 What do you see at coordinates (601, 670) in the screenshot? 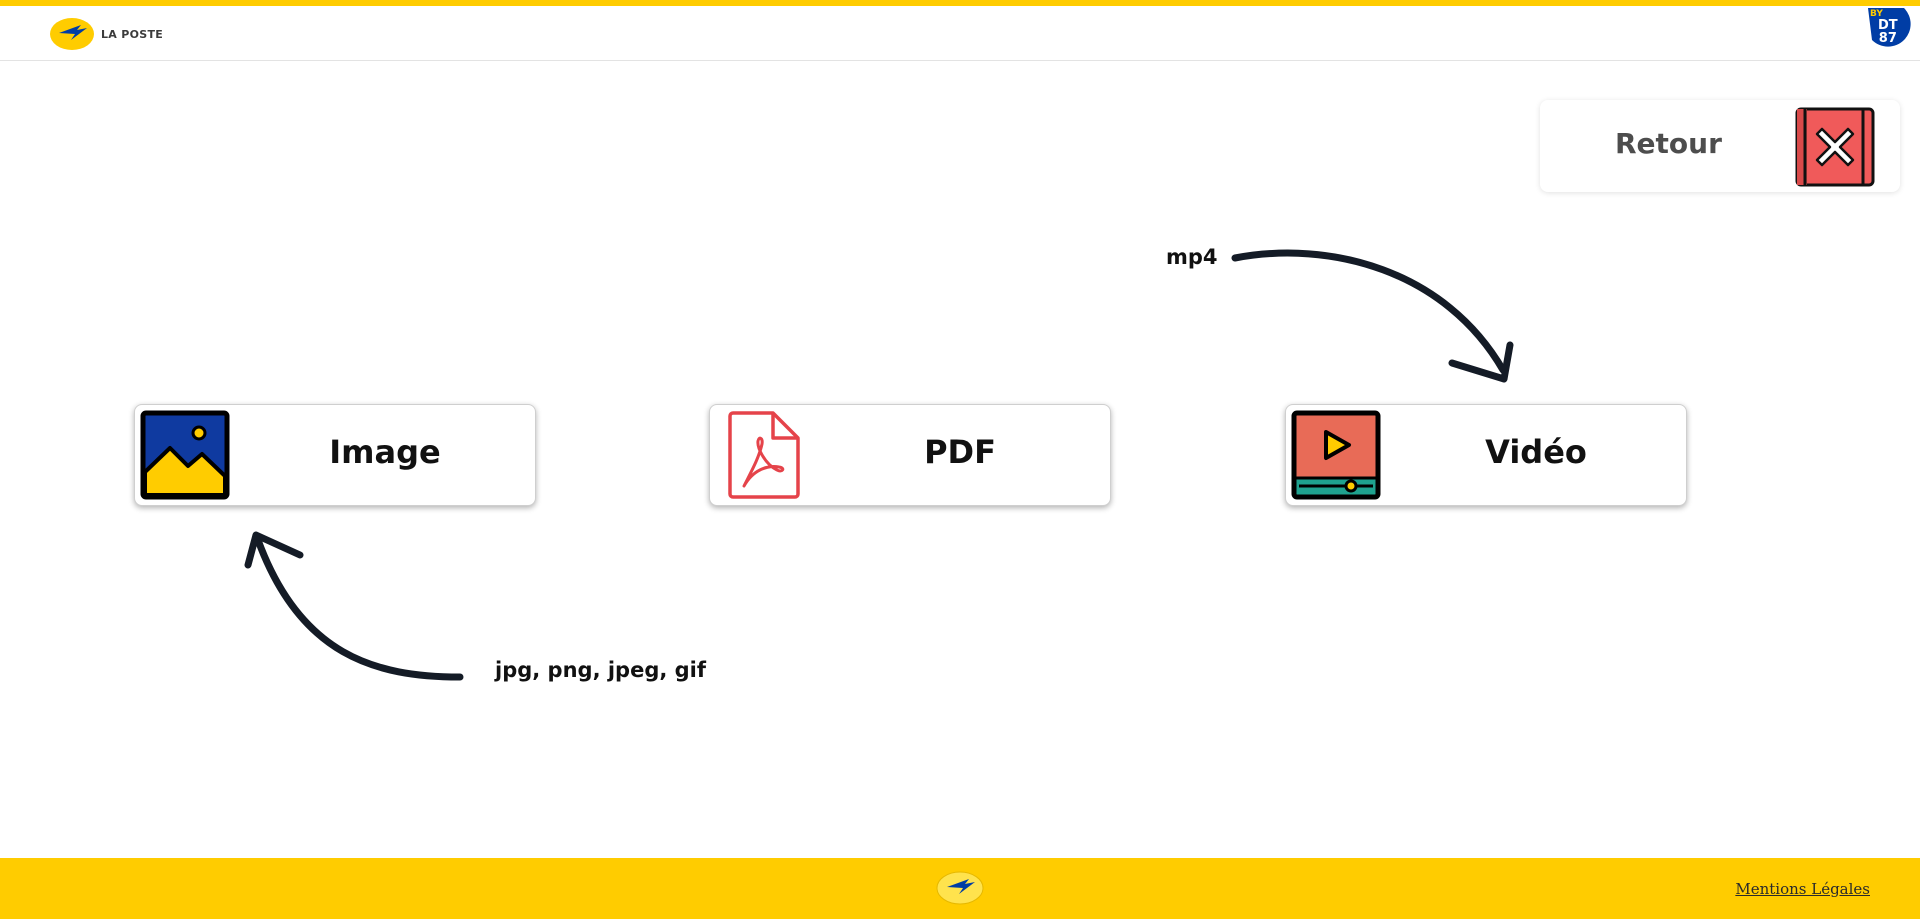
I see `image-formats-hint: jpg, png, jpeg, gif` at bounding box center [601, 670].